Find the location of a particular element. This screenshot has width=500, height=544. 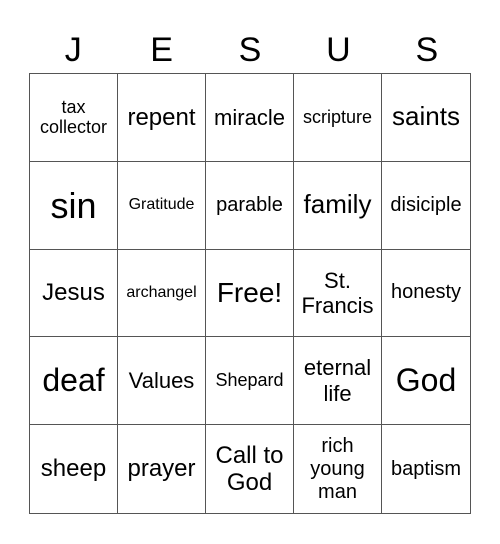

bingo-cell: Values is located at coordinates (162, 381).